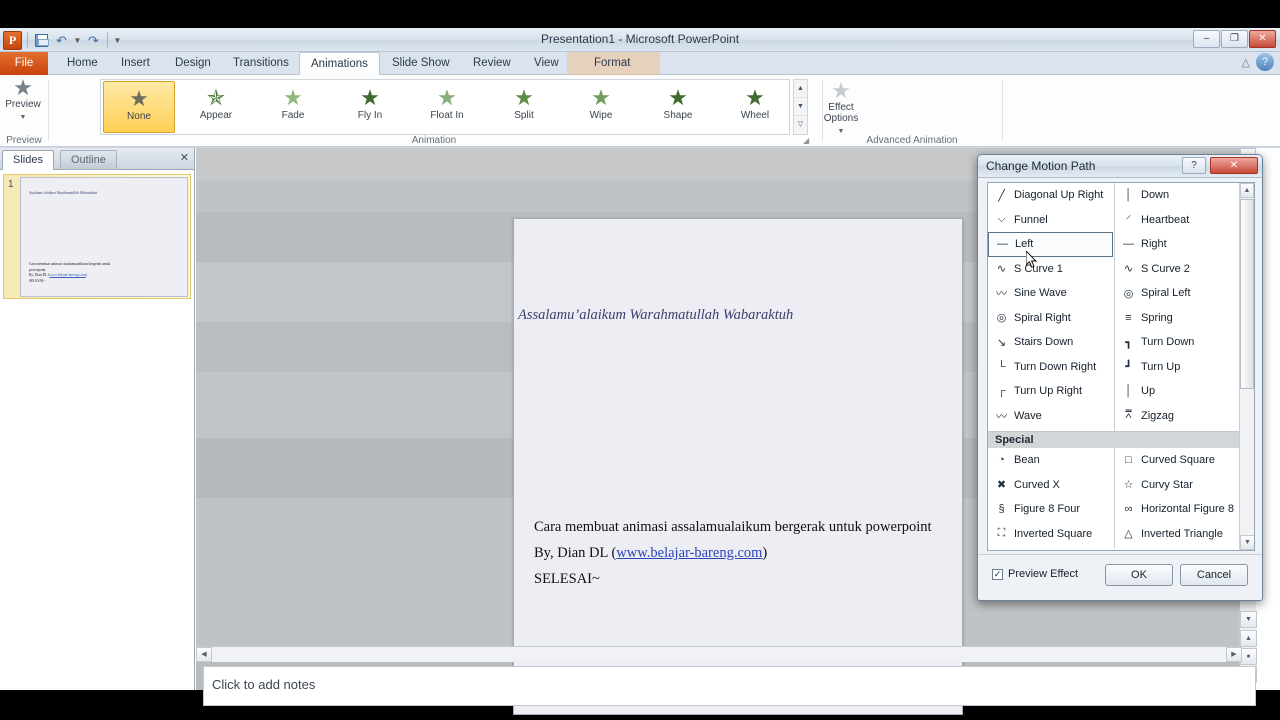 The height and width of the screenshot is (720, 1280). What do you see at coordinates (1001, 416) in the screenshot?
I see `wave-path-icon: 〰` at bounding box center [1001, 416].